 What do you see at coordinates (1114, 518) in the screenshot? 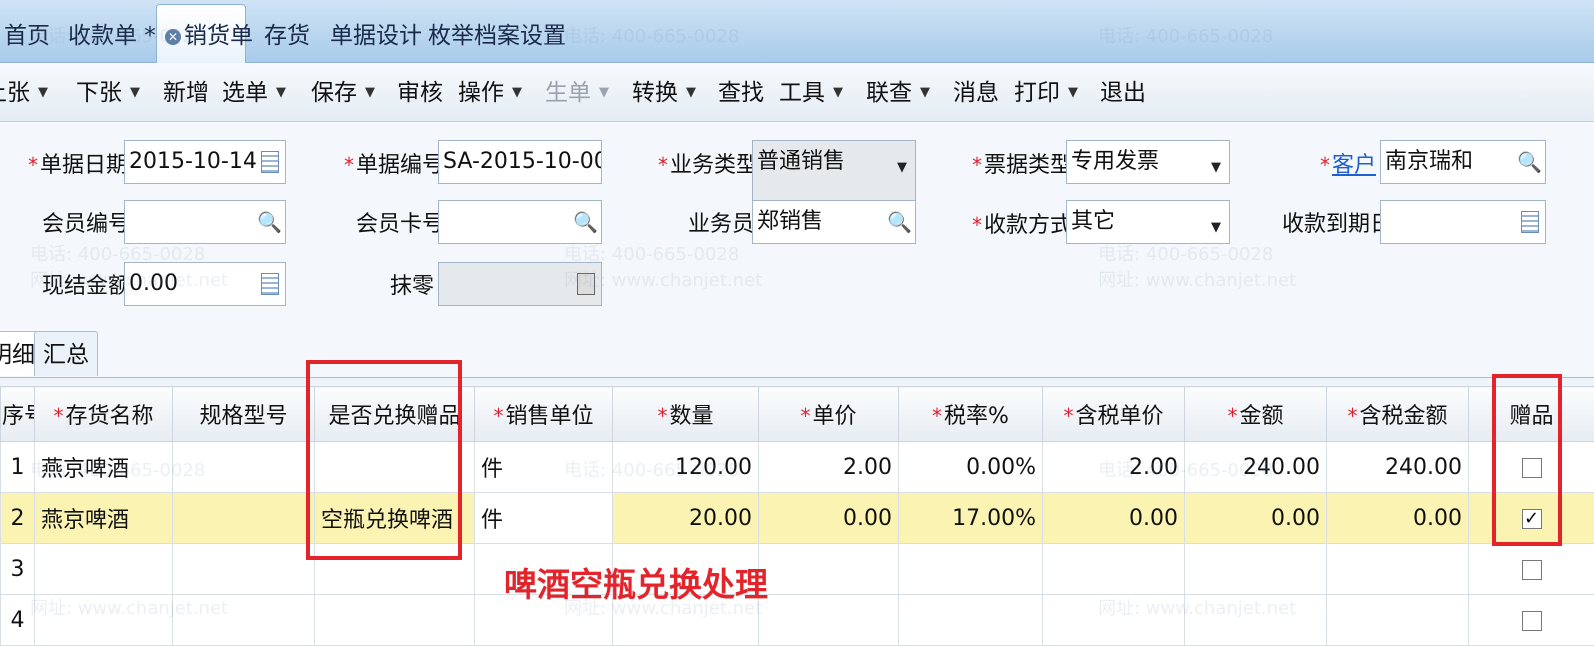
I see `cell-tax-price: 0.00` at bounding box center [1114, 518].